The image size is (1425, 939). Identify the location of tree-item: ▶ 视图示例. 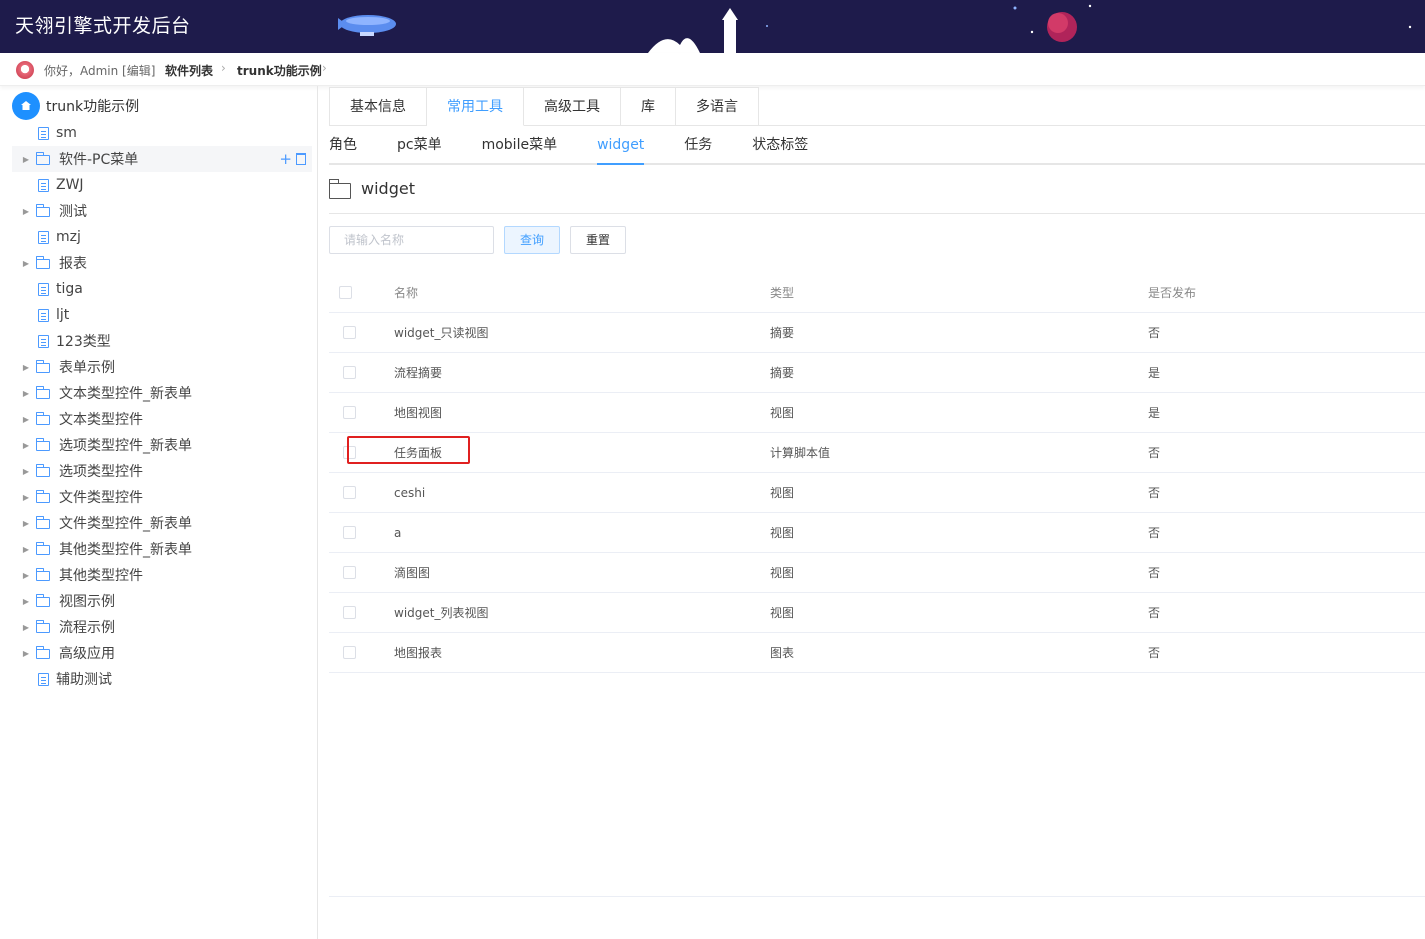
(162, 601).